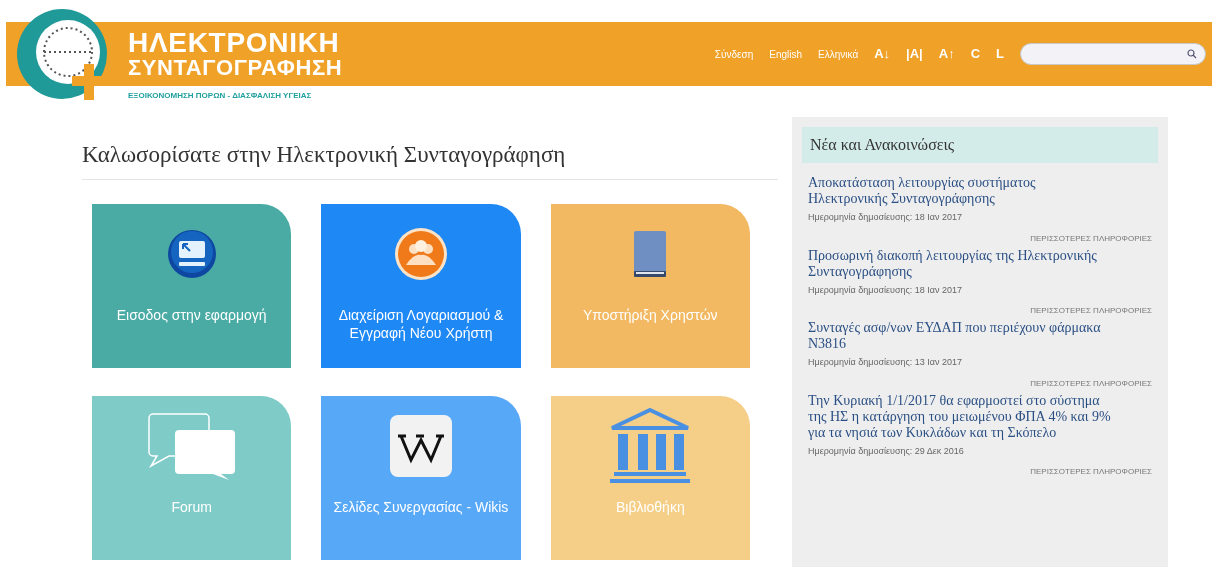 Image resolution: width=1212 pixels, height=586 pixels. Describe the element at coordinates (1192, 54) in the screenshot. I see `search-icon` at that location.